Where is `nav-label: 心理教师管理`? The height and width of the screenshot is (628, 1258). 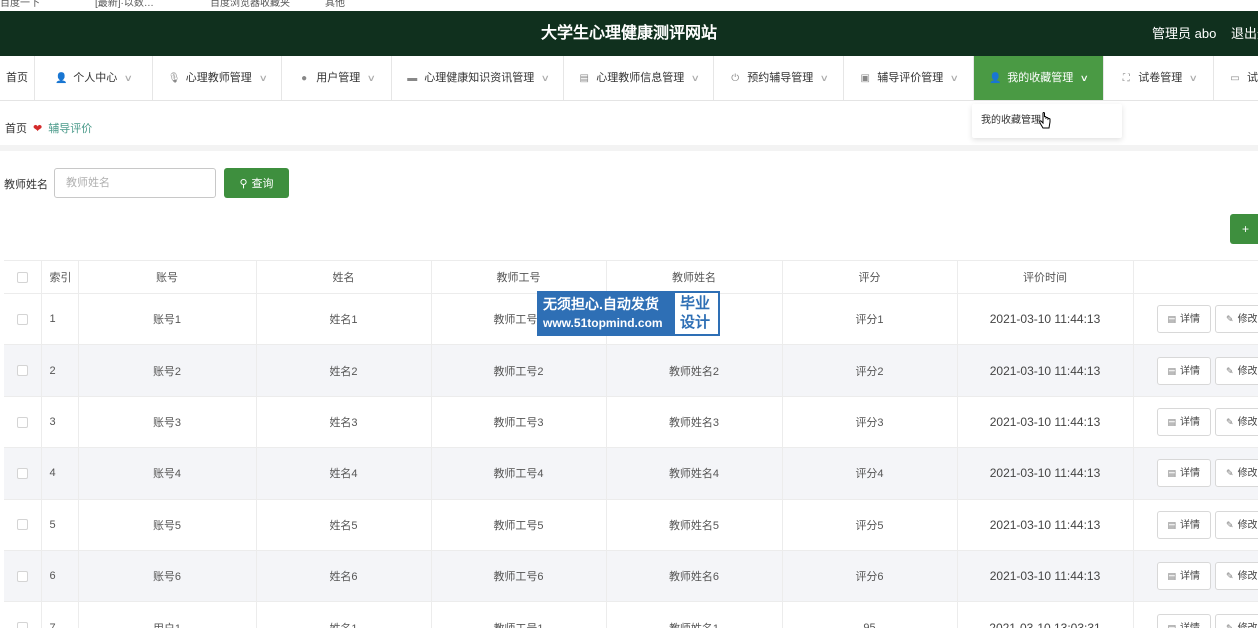 nav-label: 心理教师管理 is located at coordinates (218, 78).